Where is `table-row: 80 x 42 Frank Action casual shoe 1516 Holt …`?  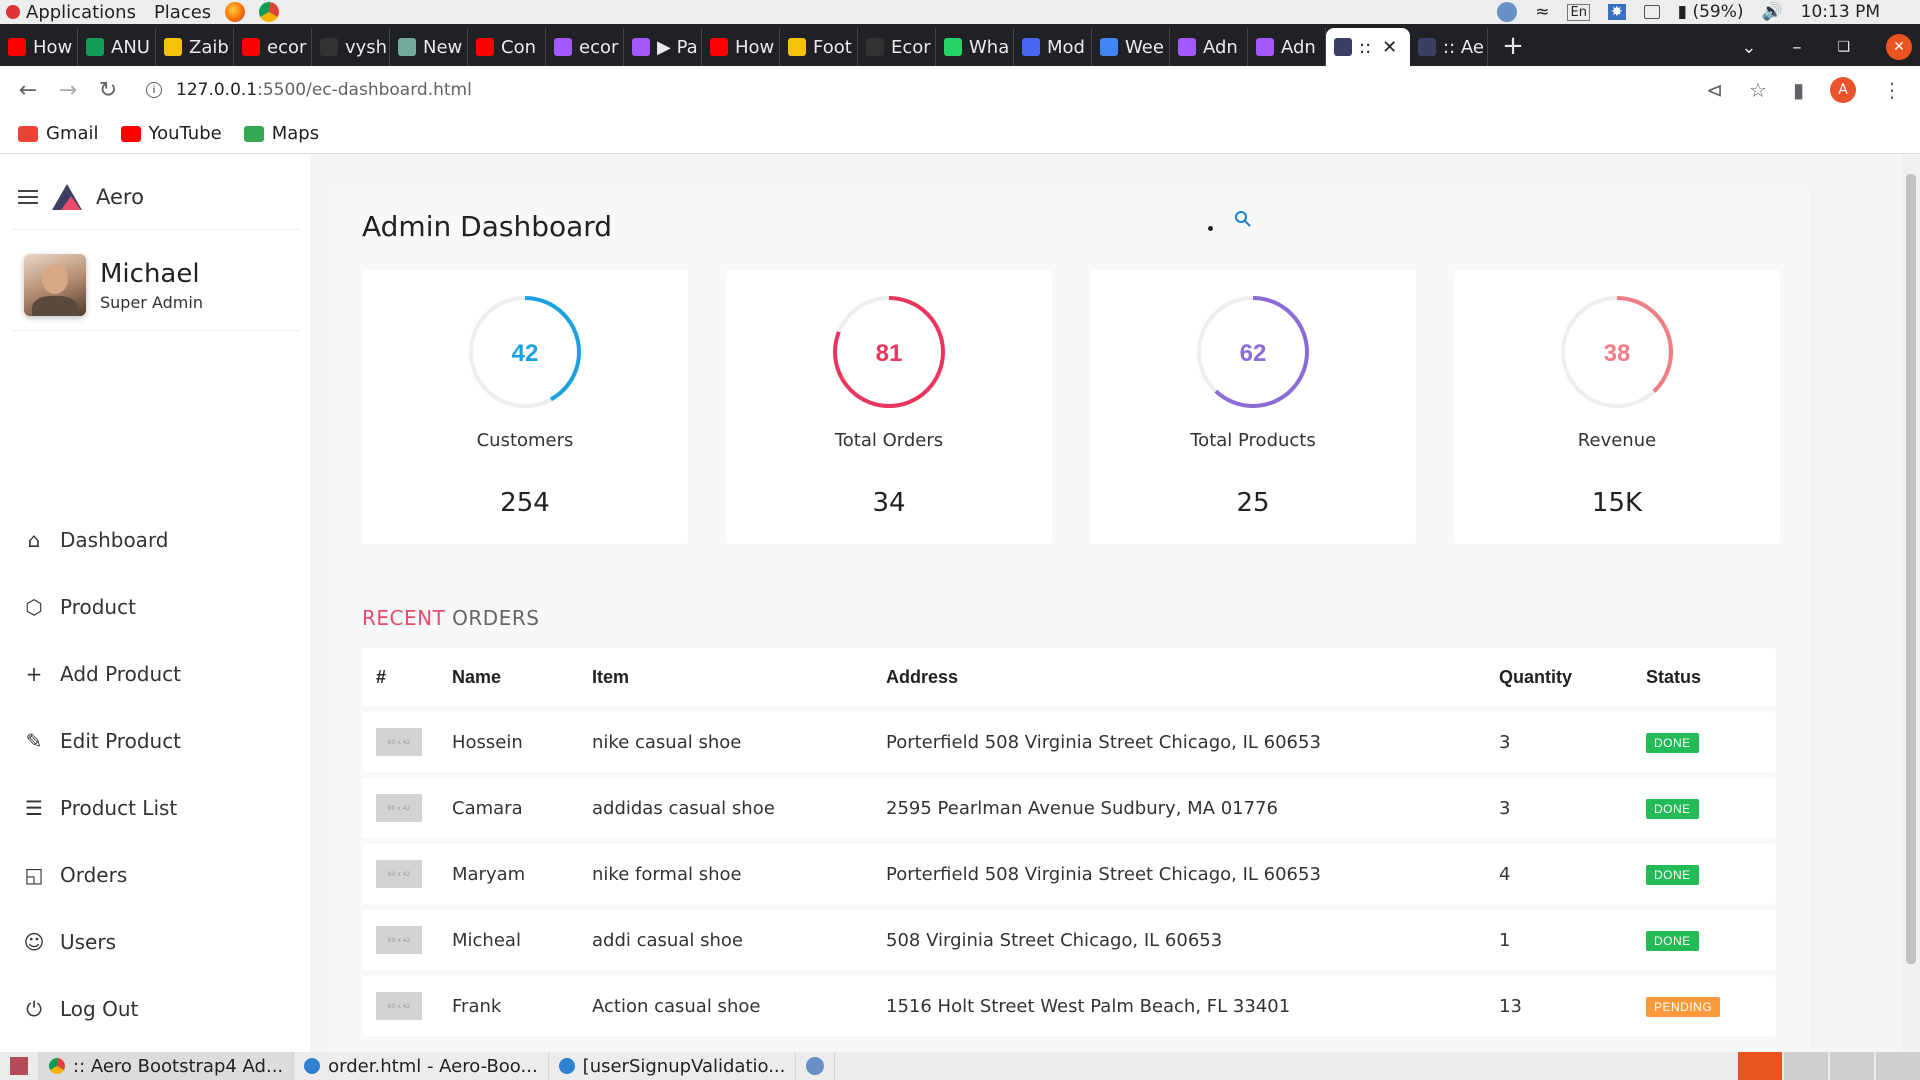
table-row: 80 x 42 Frank Action casual shoe 1516 Holt … is located at coordinates (1069, 1006).